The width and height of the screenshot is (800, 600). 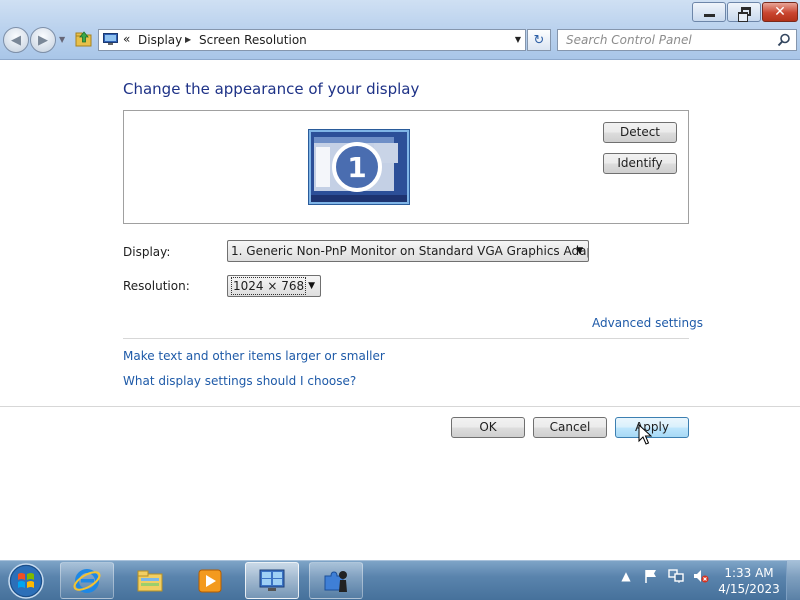 I want to click on search-icon, so click(x=784, y=40).